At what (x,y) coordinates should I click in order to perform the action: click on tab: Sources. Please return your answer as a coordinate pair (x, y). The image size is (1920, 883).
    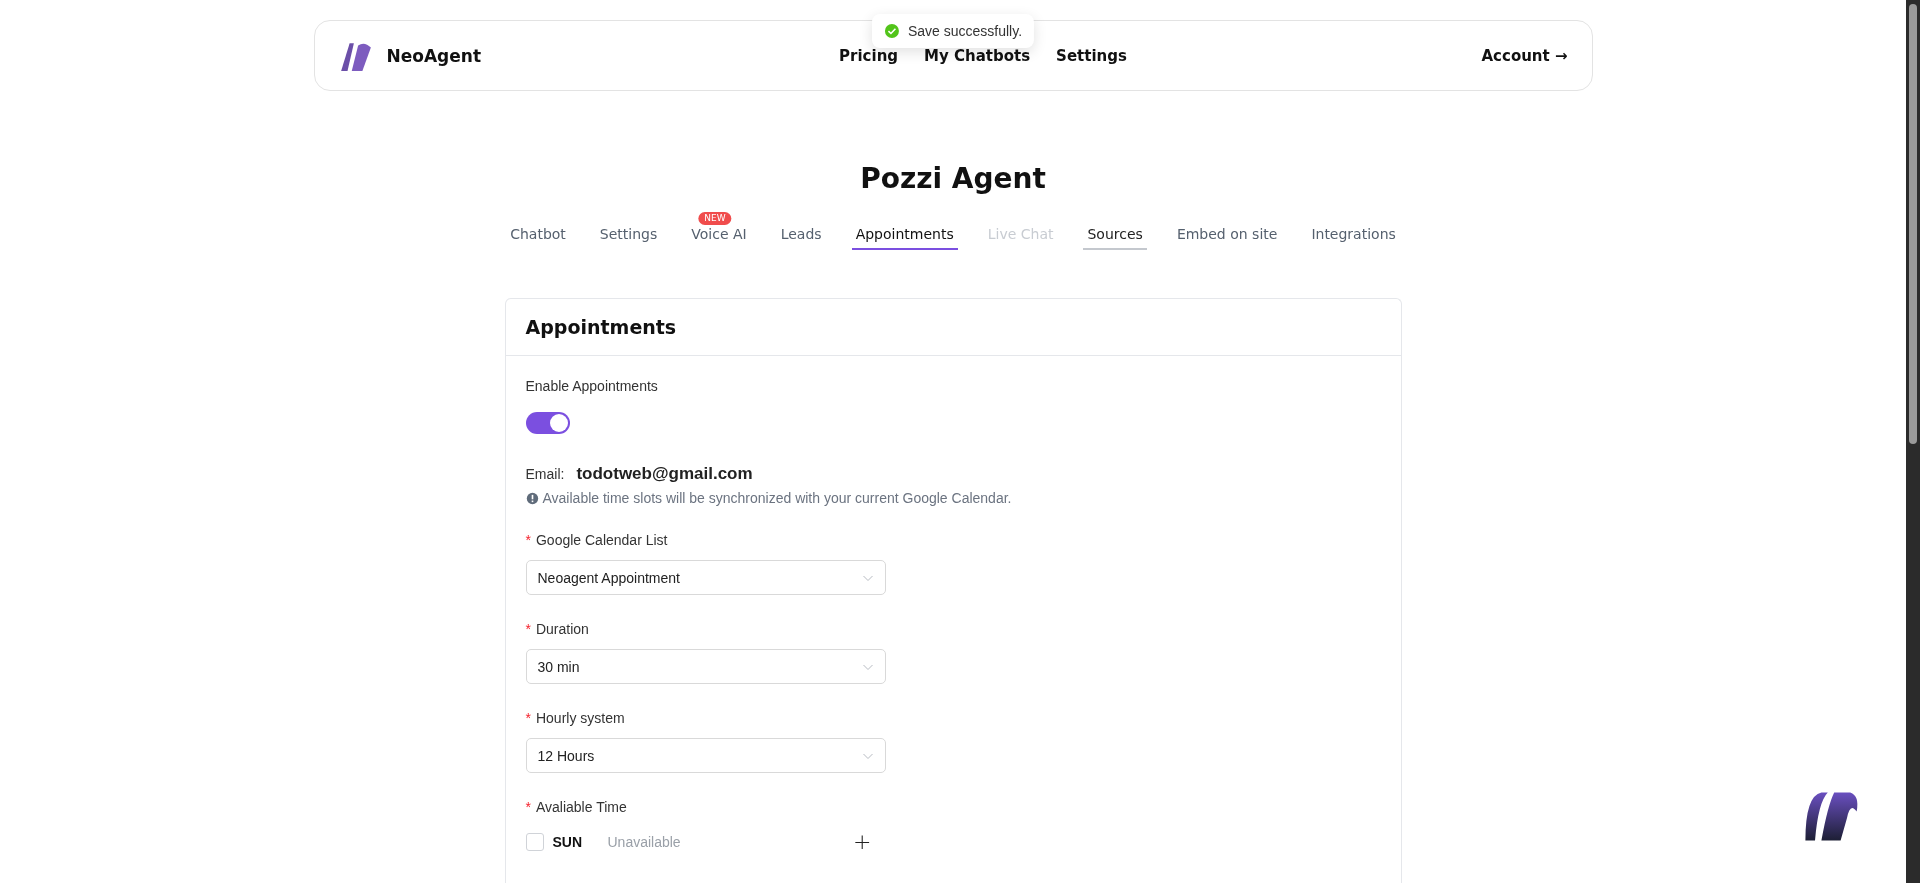
    Looking at the image, I should click on (1115, 237).